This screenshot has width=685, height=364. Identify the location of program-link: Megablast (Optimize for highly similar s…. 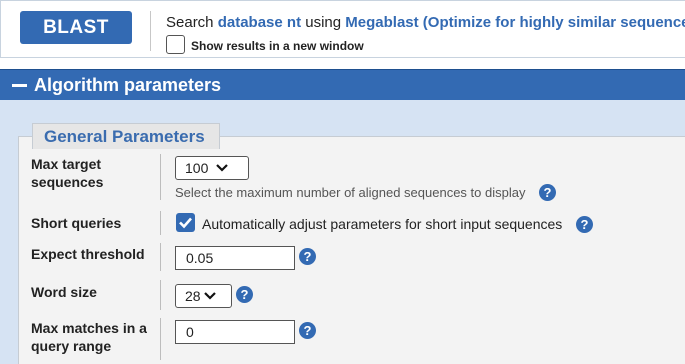
(515, 22).